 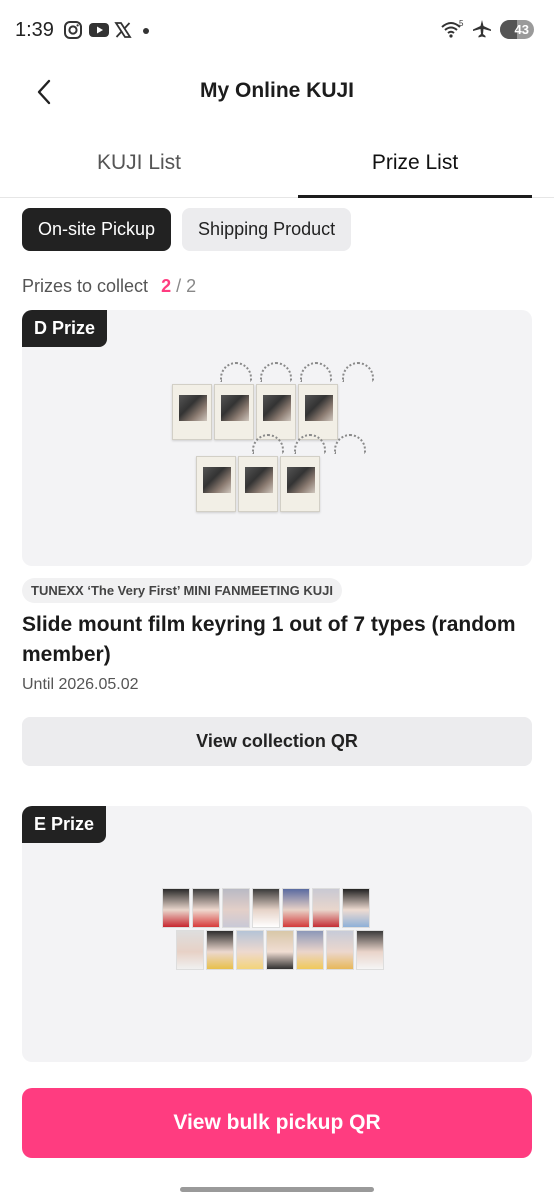 I want to click on photocard-illustration, so click(x=282, y=936).